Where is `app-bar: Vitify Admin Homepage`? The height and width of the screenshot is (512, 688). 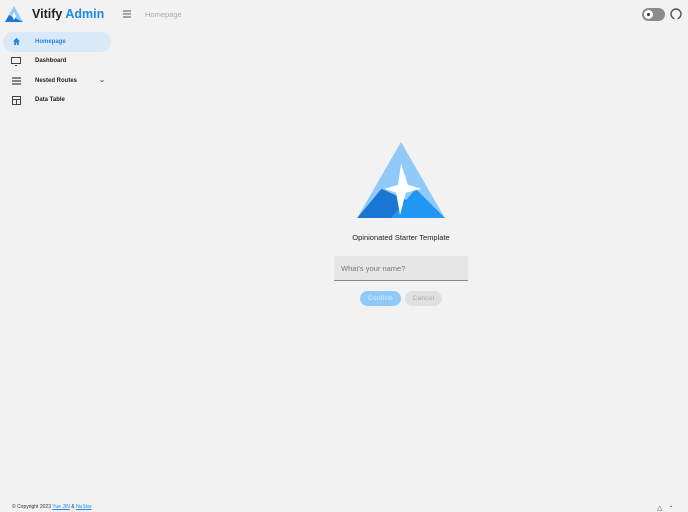
app-bar: Vitify Admin Homepage is located at coordinates (344, 15).